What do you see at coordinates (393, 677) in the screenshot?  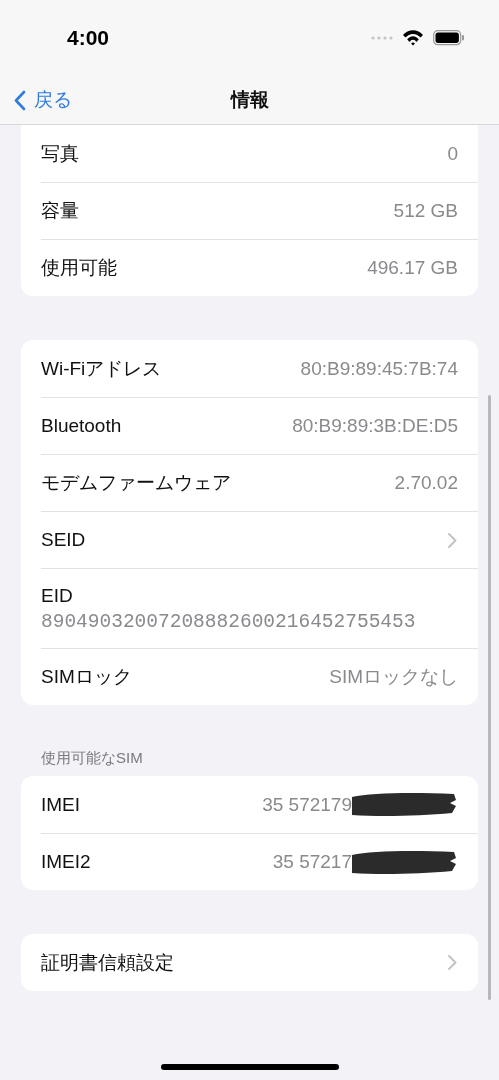 I see `row-value: SIMロックなし` at bounding box center [393, 677].